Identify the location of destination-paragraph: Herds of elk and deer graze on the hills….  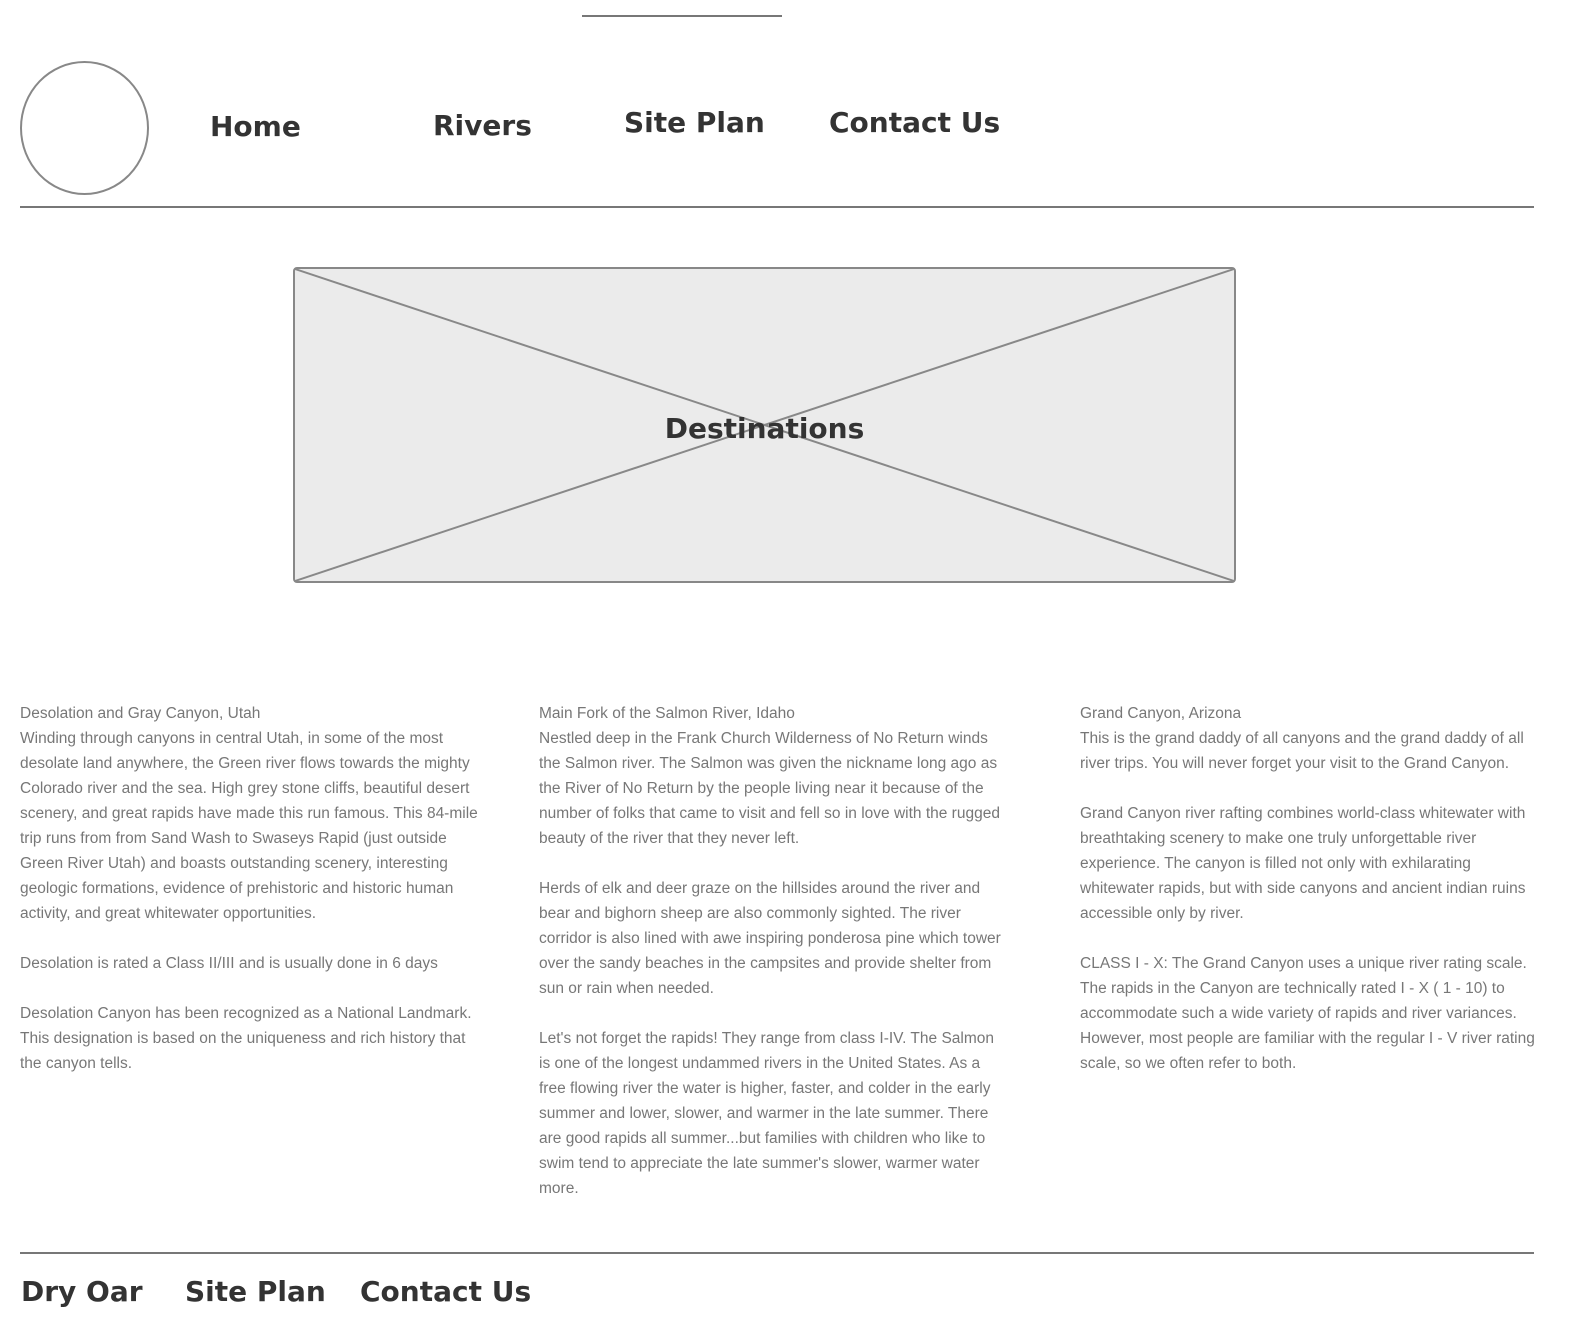
(770, 938).